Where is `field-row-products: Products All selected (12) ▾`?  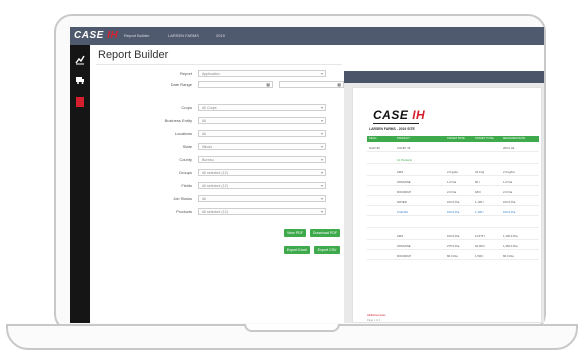
field-row-products: Products All selected (12) ▾ is located at coordinates (219, 212).